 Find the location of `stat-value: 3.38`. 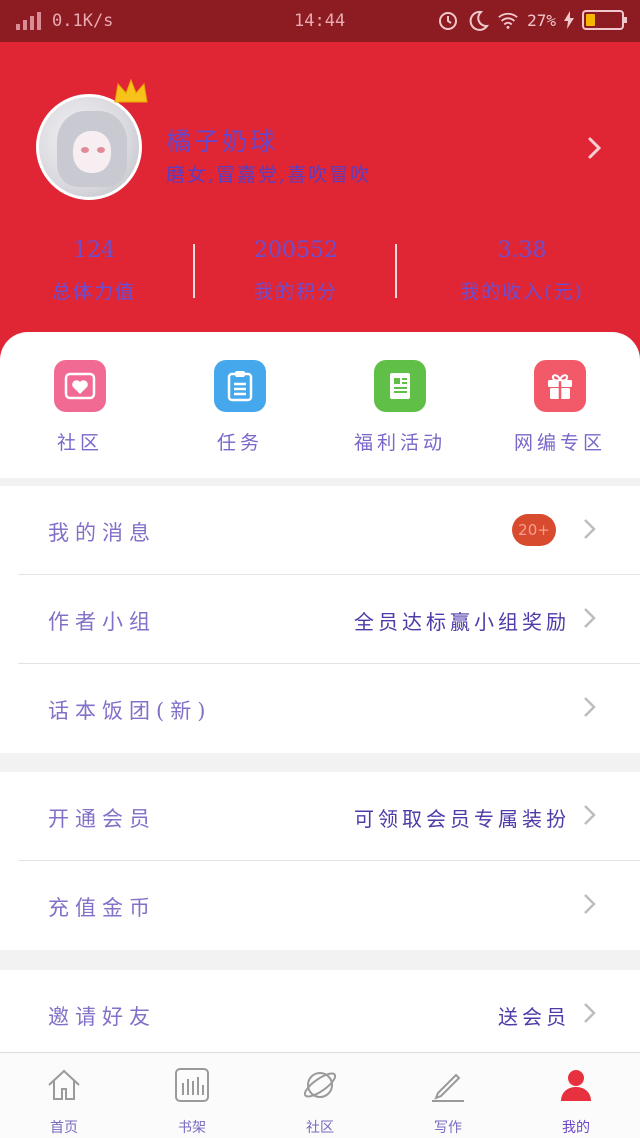

stat-value: 3.38 is located at coordinates (522, 250).